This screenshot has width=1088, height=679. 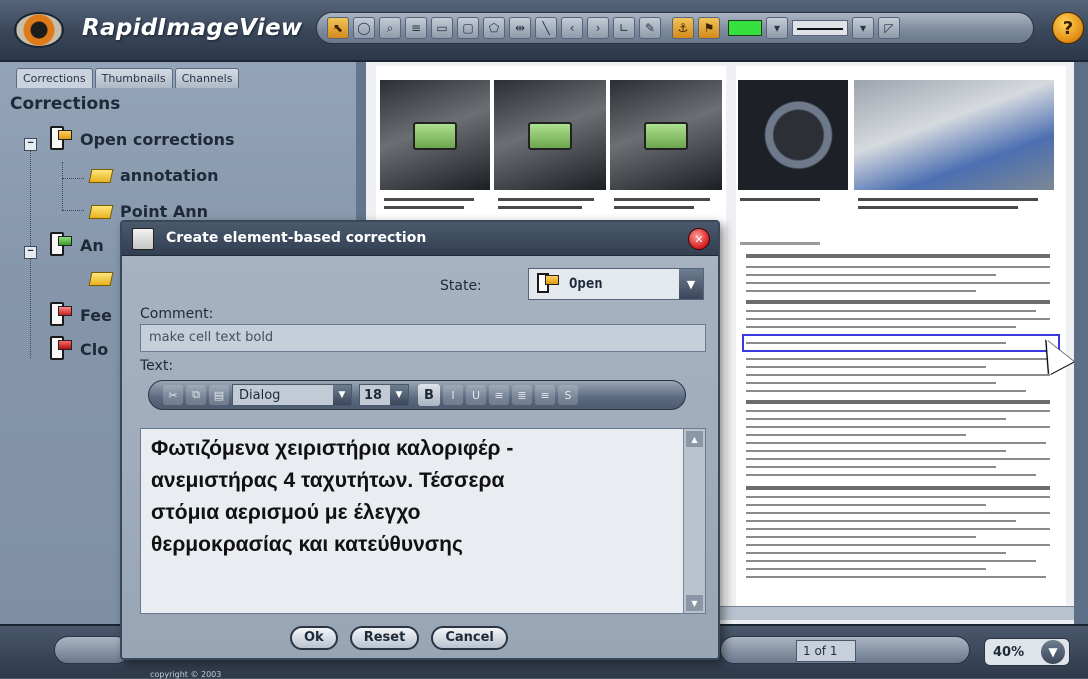 What do you see at coordinates (468, 28) in the screenshot?
I see `rectangle-tool-icon: ▢` at bounding box center [468, 28].